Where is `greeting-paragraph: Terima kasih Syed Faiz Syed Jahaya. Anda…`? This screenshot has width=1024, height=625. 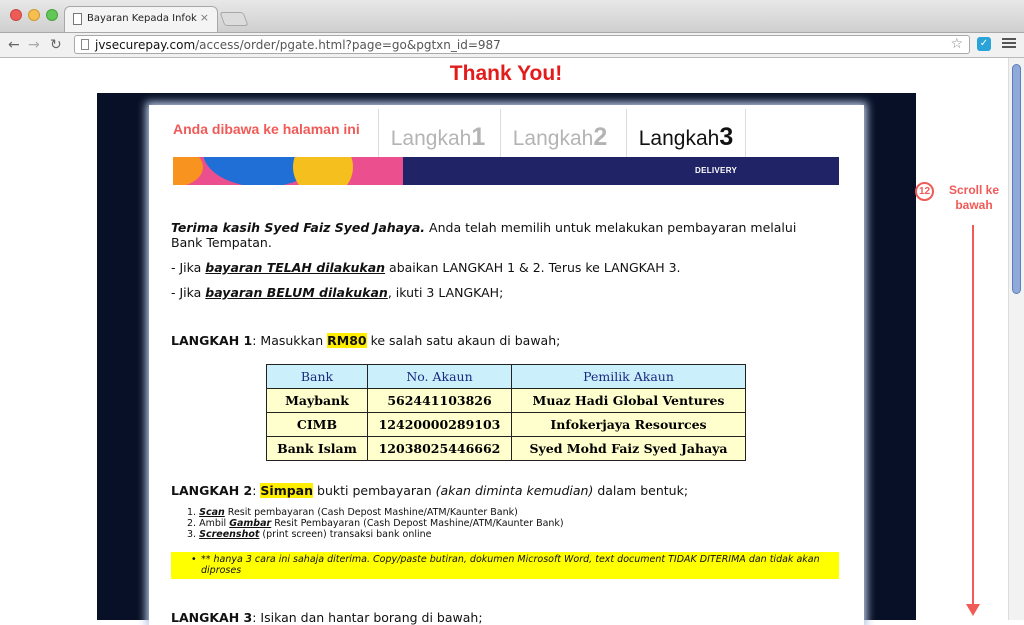
greeting-paragraph: Terima kasih Syed Faiz Syed Jahaya. Anda… is located at coordinates (484, 235).